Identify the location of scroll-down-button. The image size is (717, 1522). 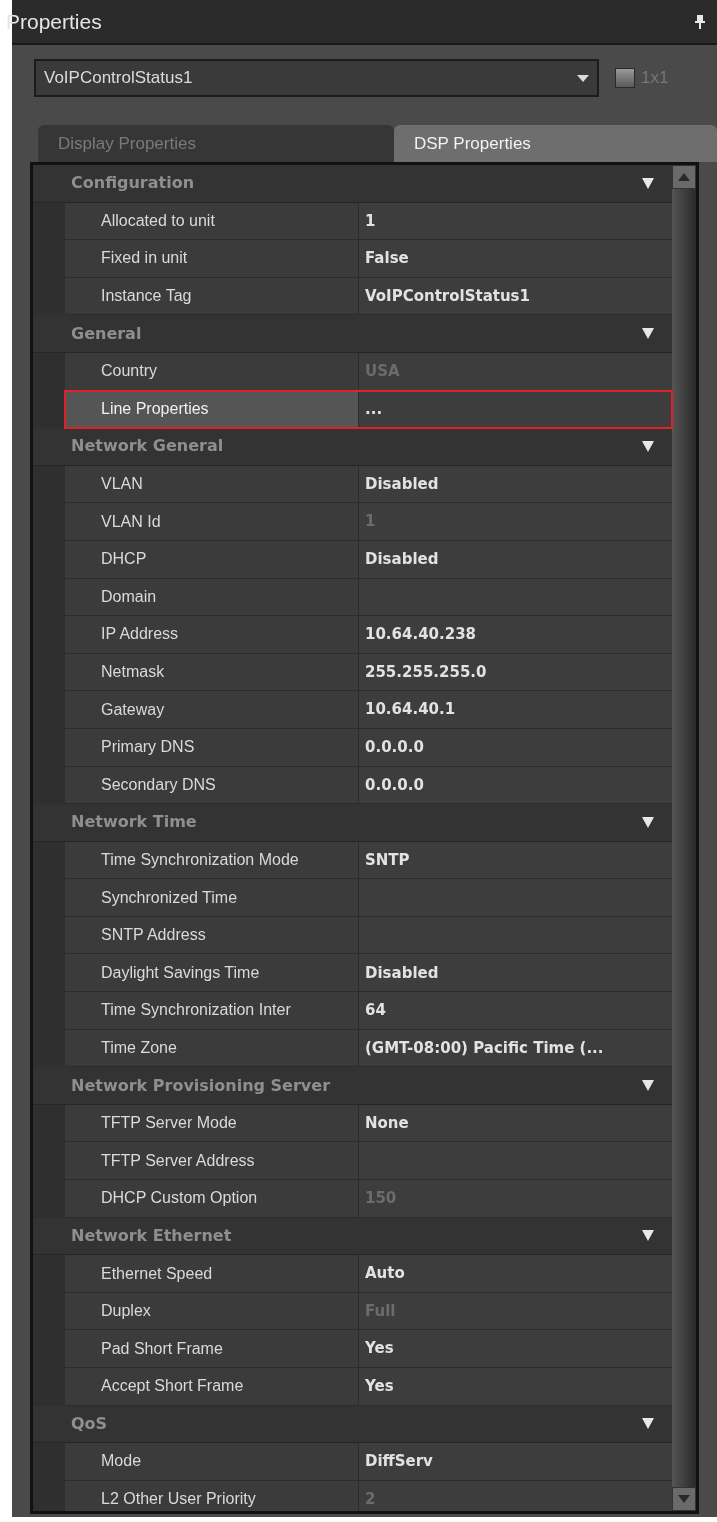
(684, 1499).